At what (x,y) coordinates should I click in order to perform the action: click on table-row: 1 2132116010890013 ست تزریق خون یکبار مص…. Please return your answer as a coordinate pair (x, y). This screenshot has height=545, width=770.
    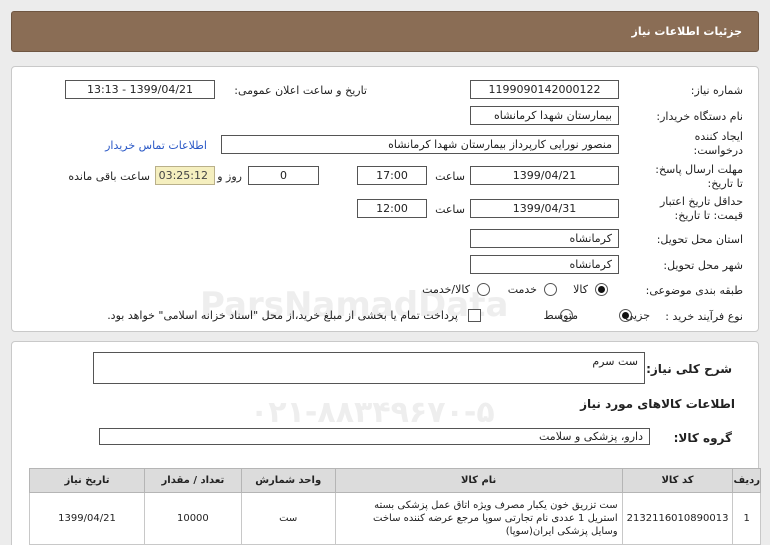
    Looking at the image, I should click on (395, 518).